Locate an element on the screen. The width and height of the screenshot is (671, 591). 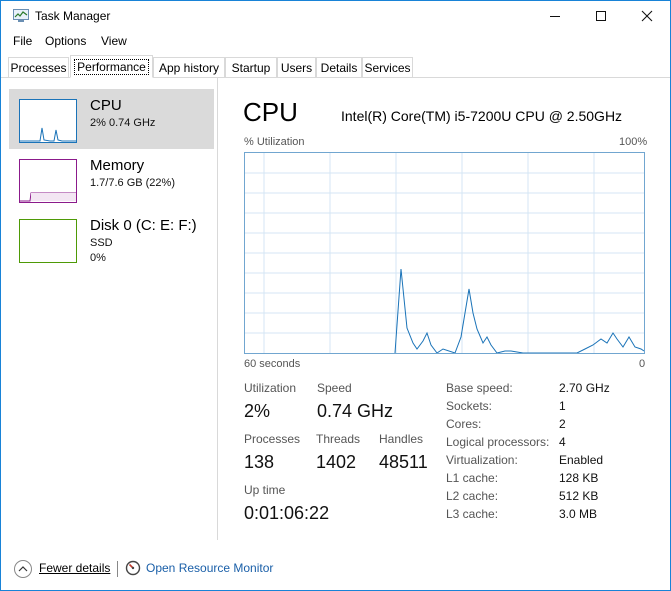
spec-value-l1-cache: 128 KB is located at coordinates (579, 478).